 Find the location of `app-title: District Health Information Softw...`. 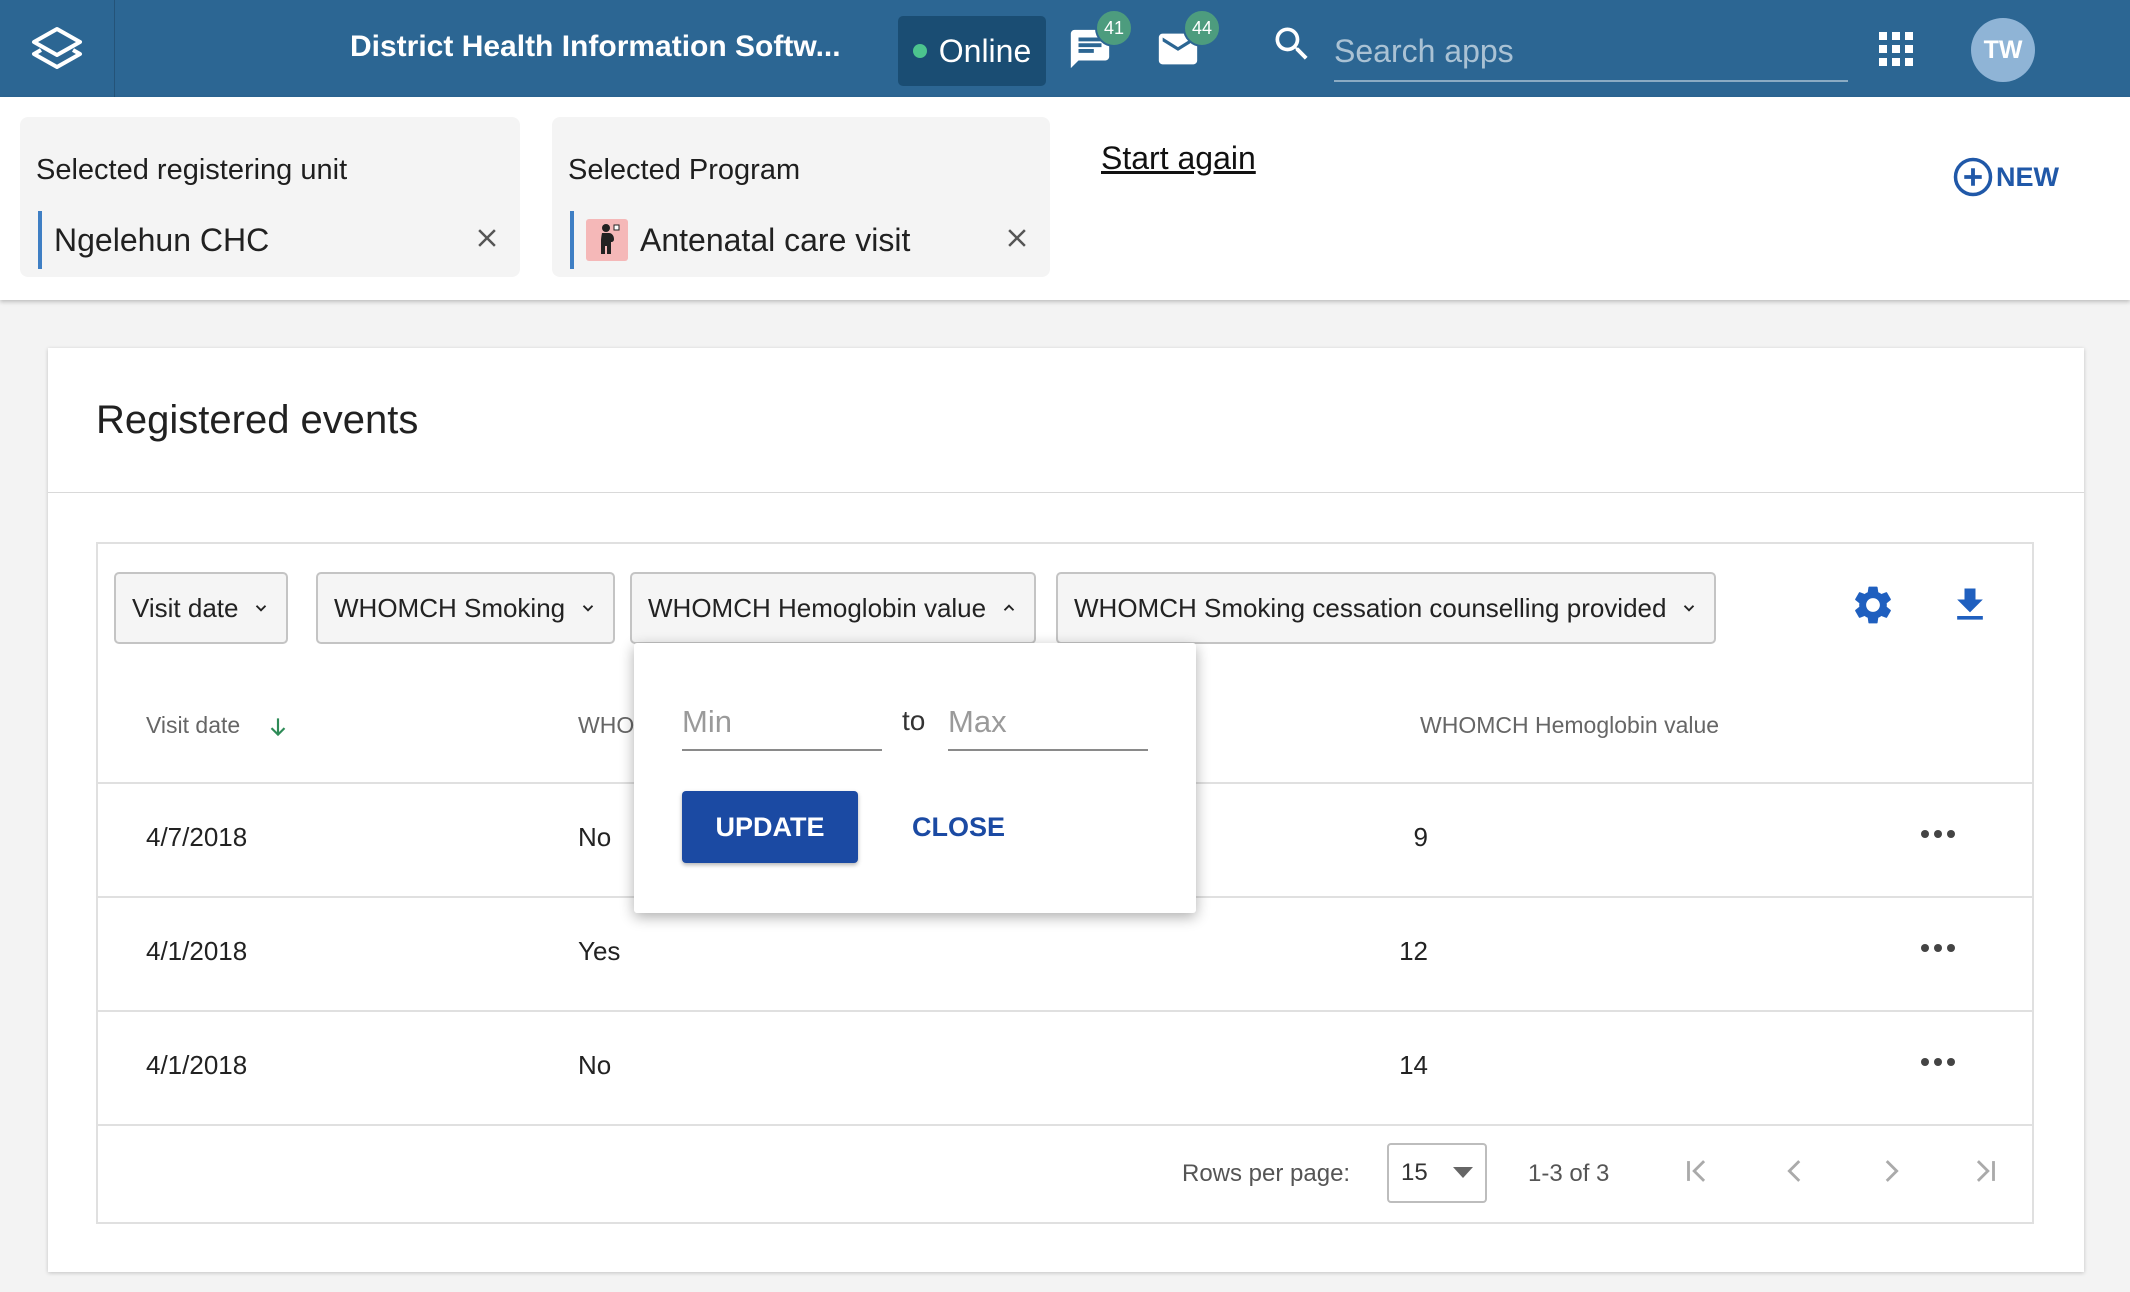

app-title: District Health Information Softw... is located at coordinates (595, 46).